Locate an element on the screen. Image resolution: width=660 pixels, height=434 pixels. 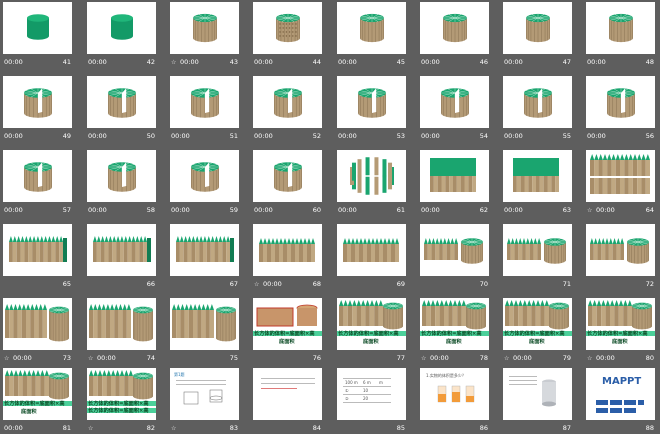
slide-thumbnail-76: 长方体的体积=底面积×高 底面积 76 is located at coordinates (287, 331).